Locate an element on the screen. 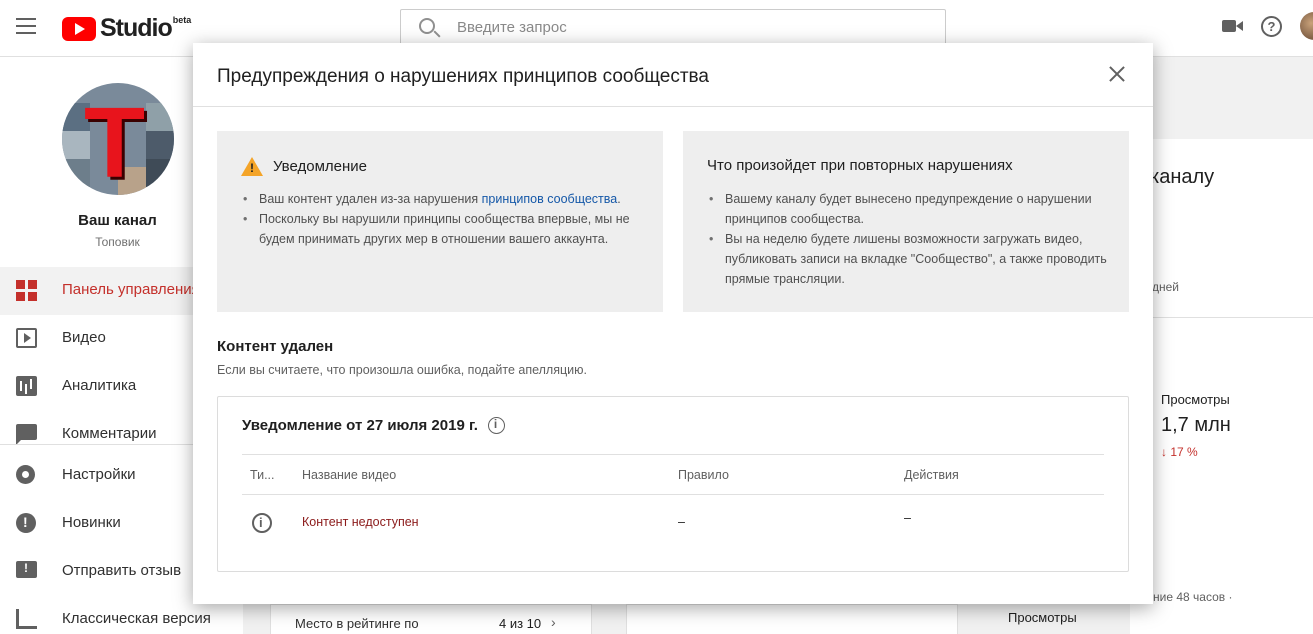  table-header: Ти... Название видео Правило Действия is located at coordinates (673, 474).